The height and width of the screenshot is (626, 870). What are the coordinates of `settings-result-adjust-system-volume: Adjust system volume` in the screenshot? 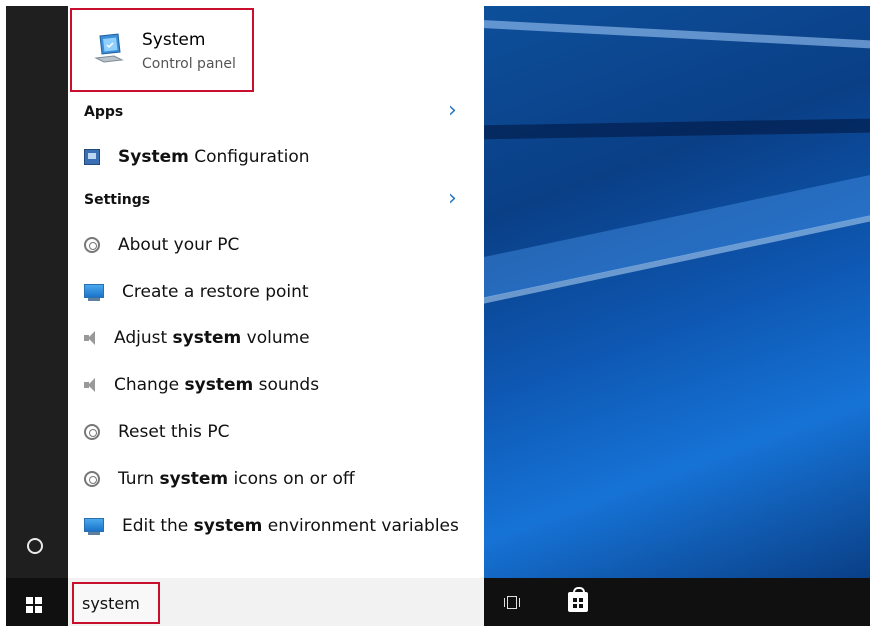 It's located at (197, 338).